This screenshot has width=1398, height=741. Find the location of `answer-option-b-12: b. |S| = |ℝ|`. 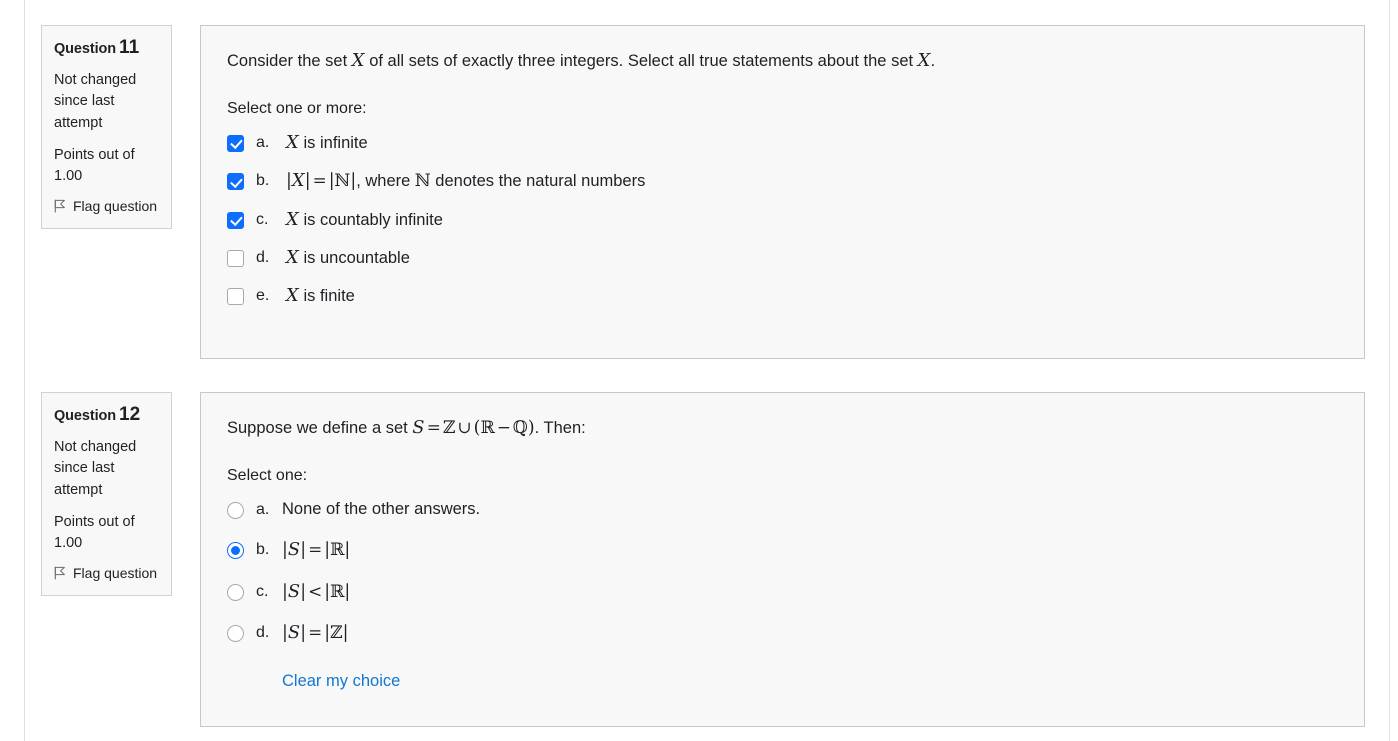

answer-option-b-12: b. |S| = |ℝ| is located at coordinates (782, 550).